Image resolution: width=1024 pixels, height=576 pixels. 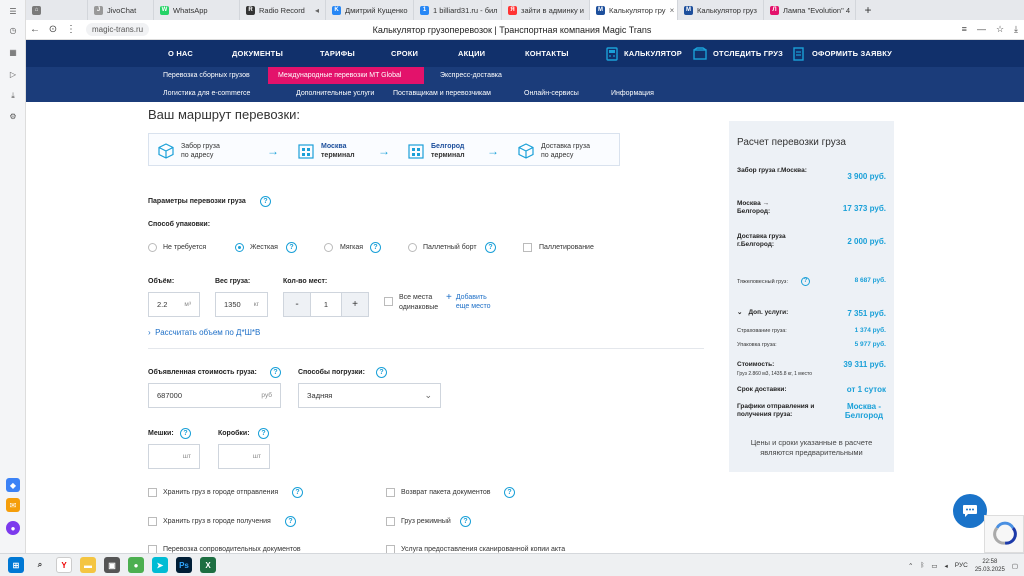 What do you see at coordinates (842, 53) in the screenshot?
I see `nav-order: ОФОРМИТЬ ЗАЯВКУ` at bounding box center [842, 53].